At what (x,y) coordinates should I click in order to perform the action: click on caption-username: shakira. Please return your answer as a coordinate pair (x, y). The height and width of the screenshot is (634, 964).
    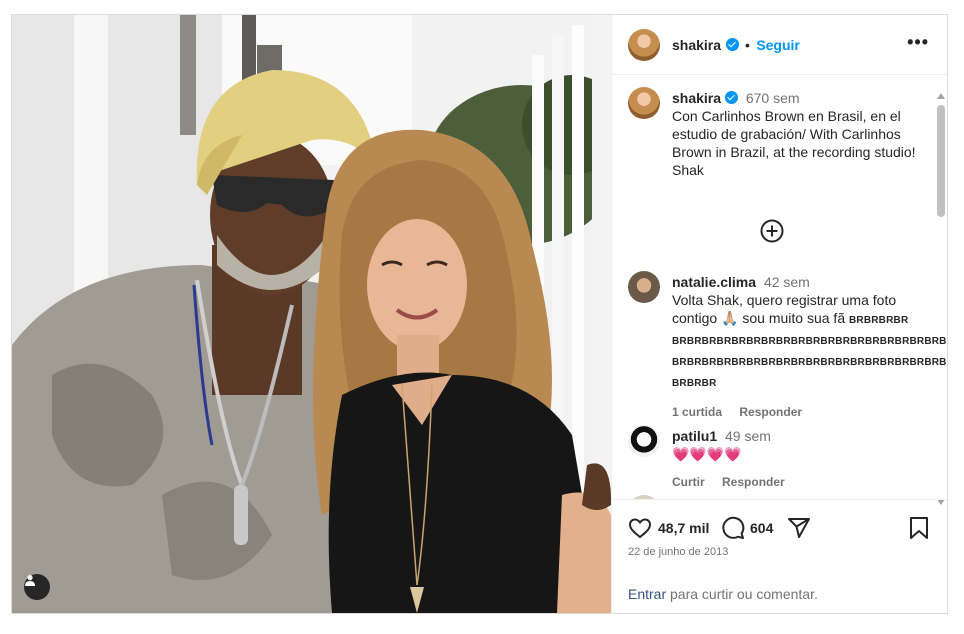
    Looking at the image, I should click on (696, 98).